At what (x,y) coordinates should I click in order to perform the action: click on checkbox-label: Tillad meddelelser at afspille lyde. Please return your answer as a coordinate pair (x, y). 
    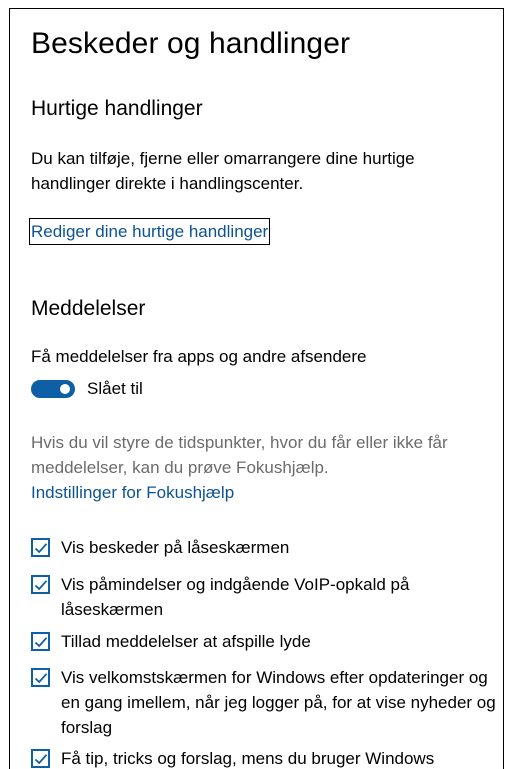
    Looking at the image, I should click on (186, 641).